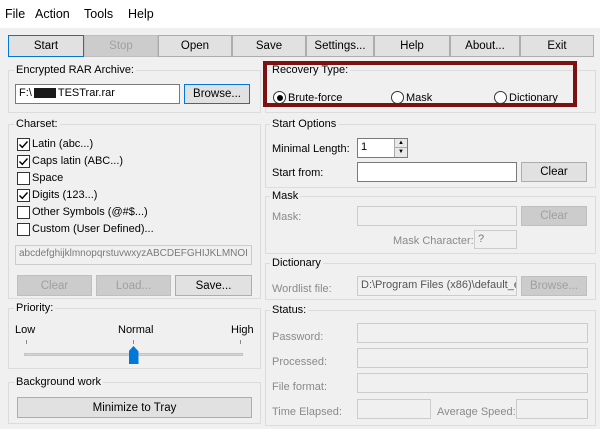  I want to click on spin-down-icon: ▼, so click(401, 152).